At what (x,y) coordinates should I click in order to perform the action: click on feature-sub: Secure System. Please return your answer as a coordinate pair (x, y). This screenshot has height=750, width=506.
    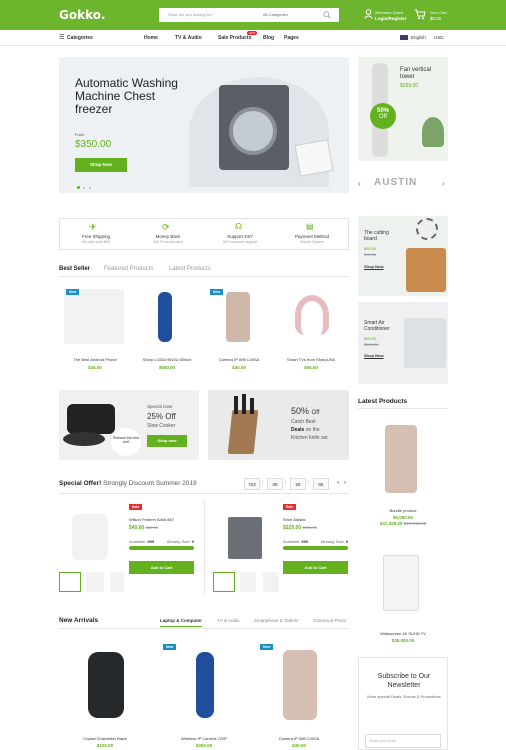
    Looking at the image, I should click on (312, 242).